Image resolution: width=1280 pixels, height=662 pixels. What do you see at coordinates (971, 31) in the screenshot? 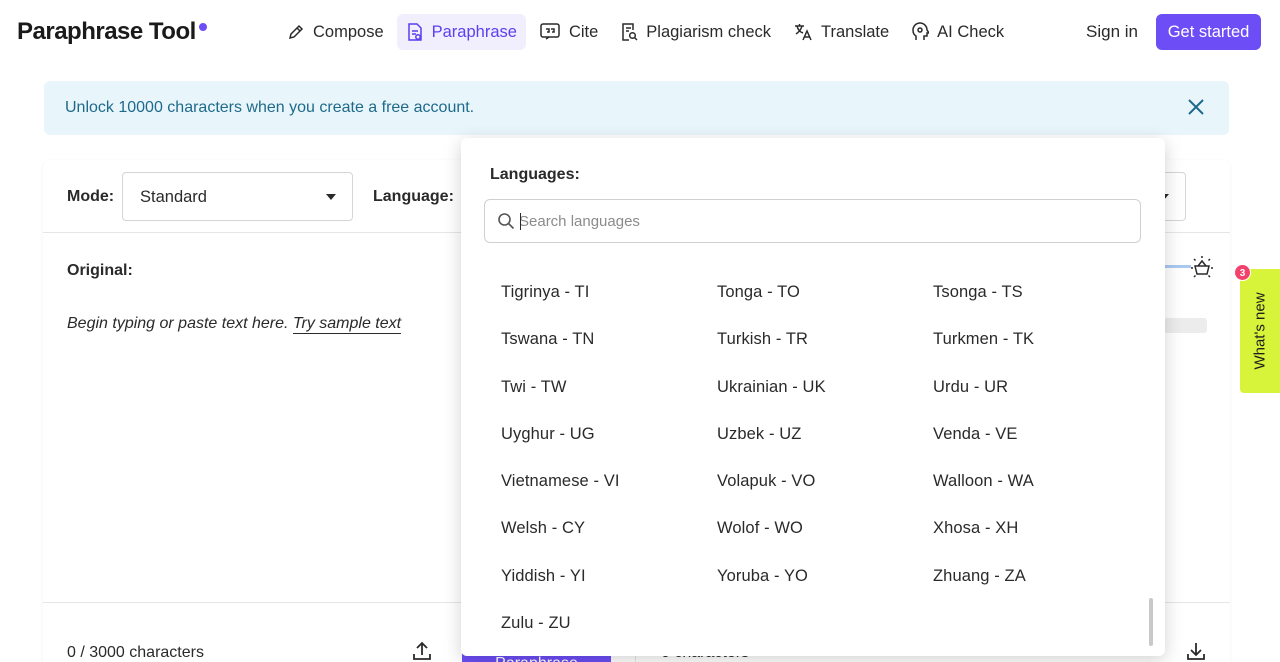
I see `nav-ai-check-label: AI Check` at bounding box center [971, 31].